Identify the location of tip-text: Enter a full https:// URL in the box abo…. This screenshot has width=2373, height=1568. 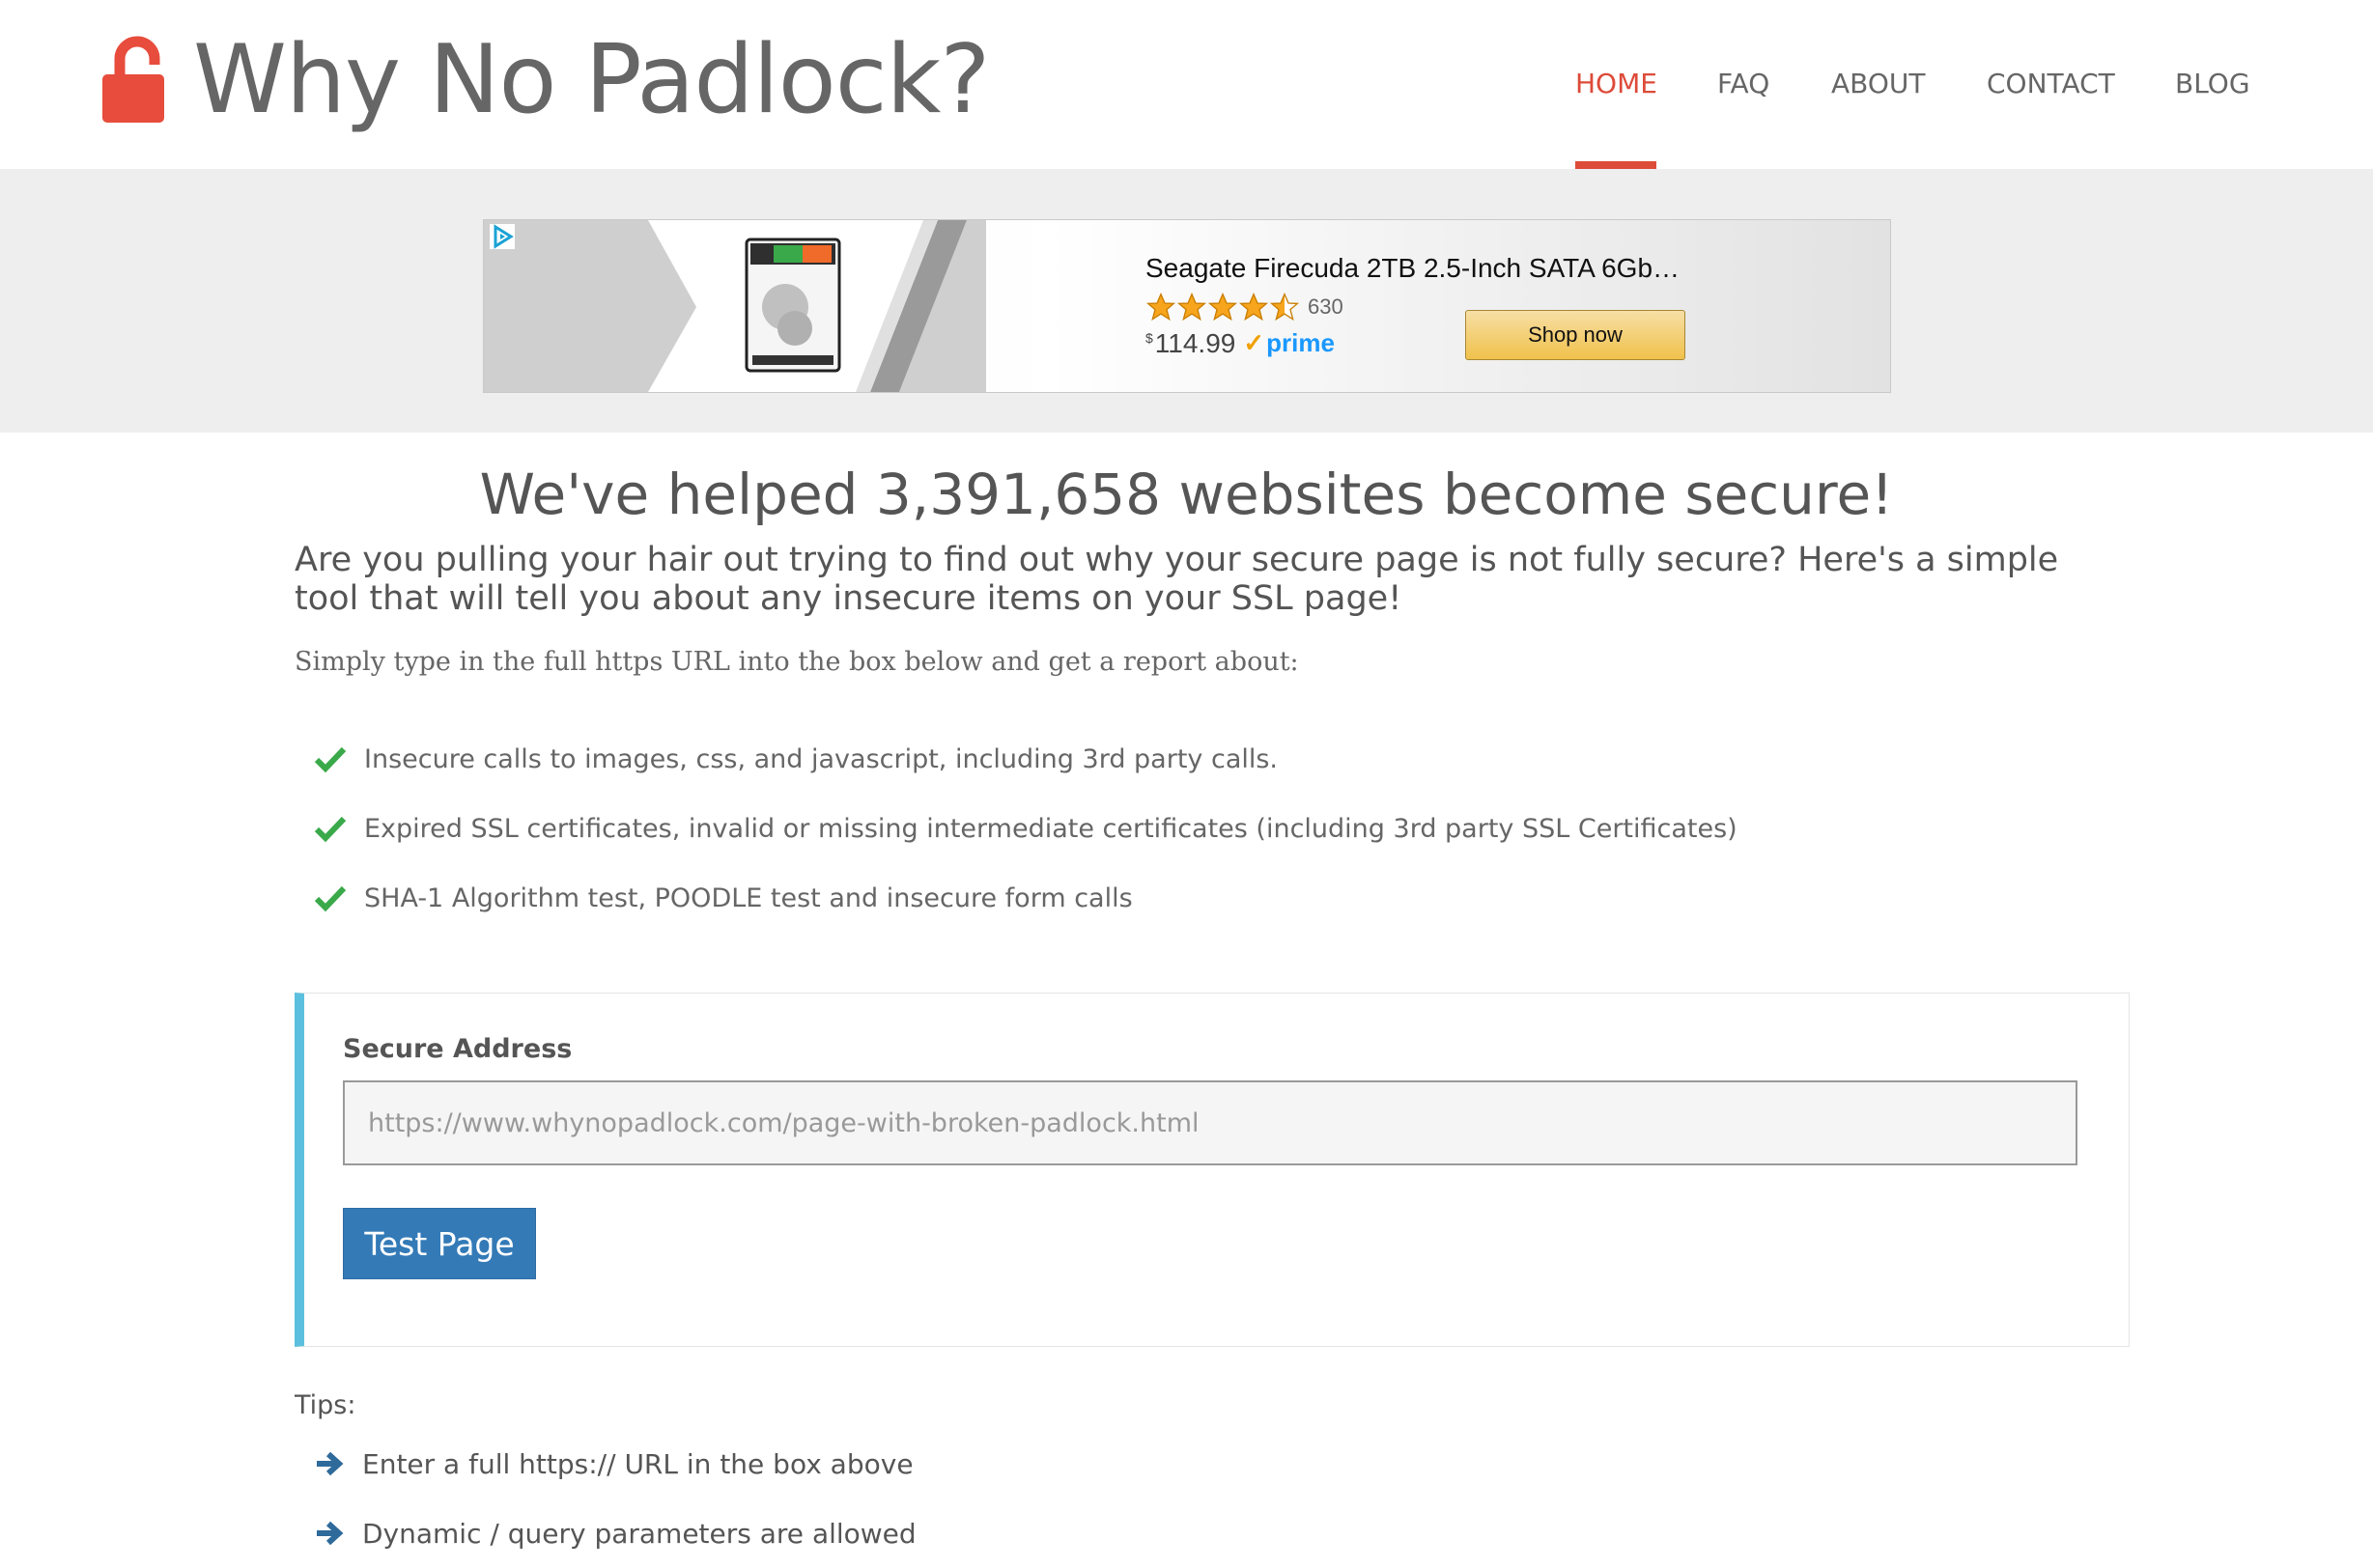
(638, 1464).